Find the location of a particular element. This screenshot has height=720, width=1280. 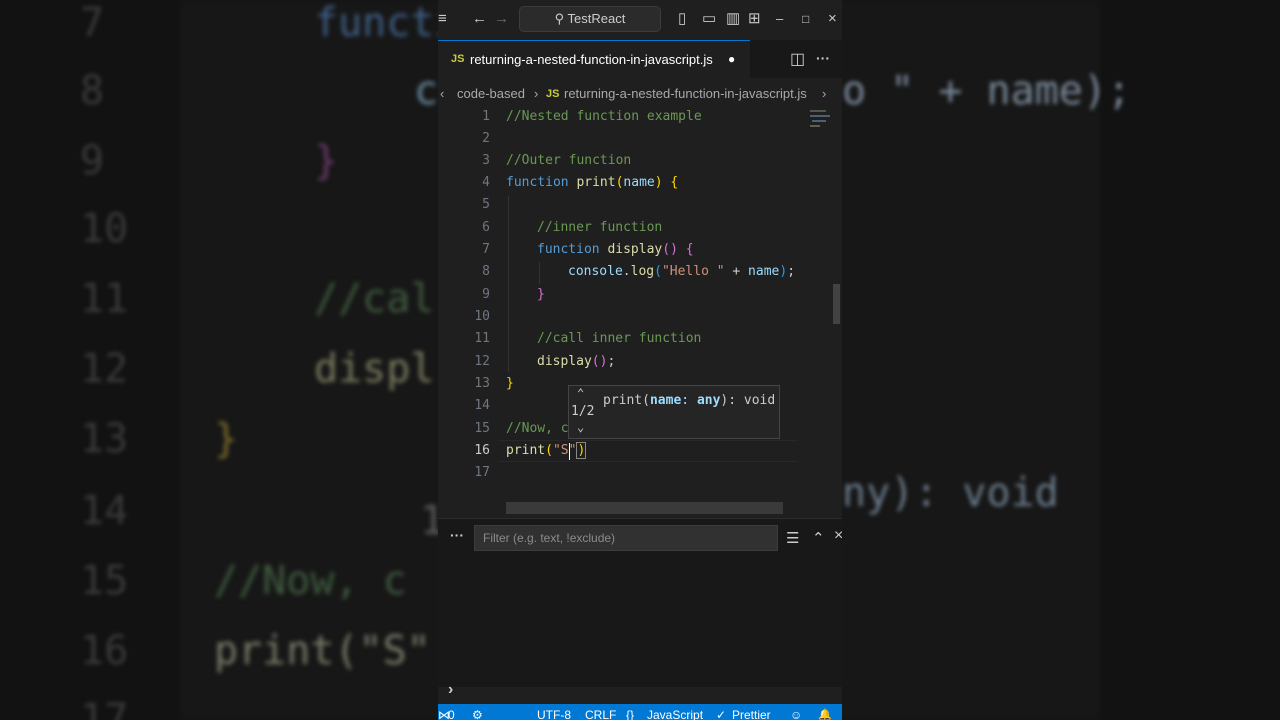

horizontal-scrollbar is located at coordinates (644, 508).